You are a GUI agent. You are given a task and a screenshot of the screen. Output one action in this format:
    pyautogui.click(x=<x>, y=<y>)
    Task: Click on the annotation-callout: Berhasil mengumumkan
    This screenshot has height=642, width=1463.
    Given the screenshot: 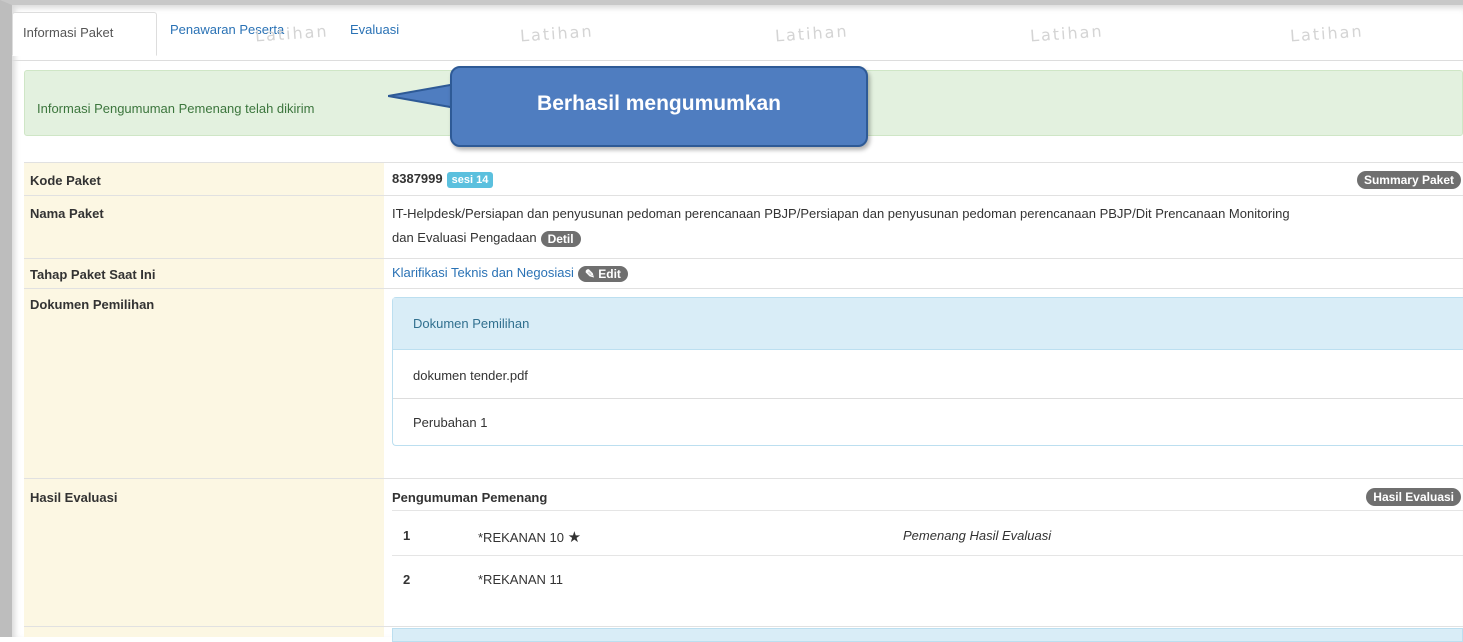 What is the action you would take?
    pyautogui.click(x=659, y=106)
    